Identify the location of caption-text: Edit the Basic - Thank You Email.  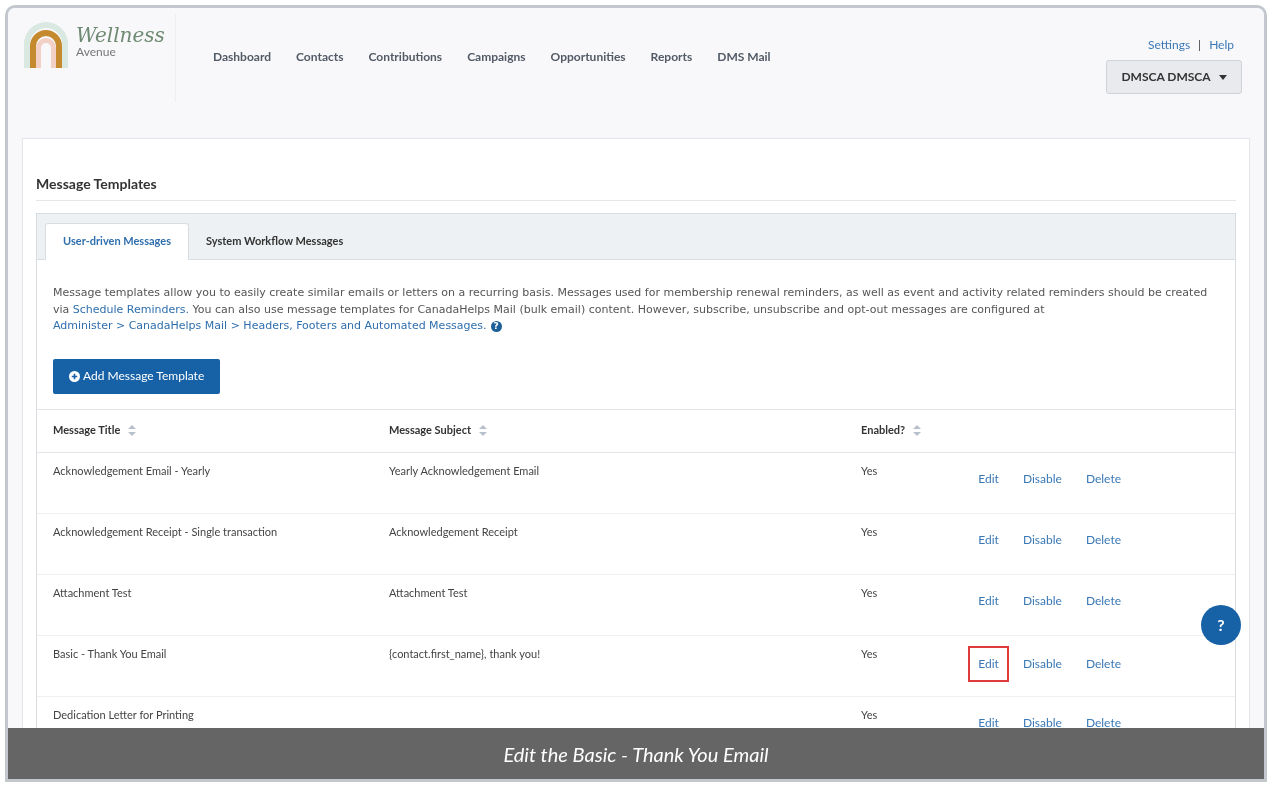
(636, 754).